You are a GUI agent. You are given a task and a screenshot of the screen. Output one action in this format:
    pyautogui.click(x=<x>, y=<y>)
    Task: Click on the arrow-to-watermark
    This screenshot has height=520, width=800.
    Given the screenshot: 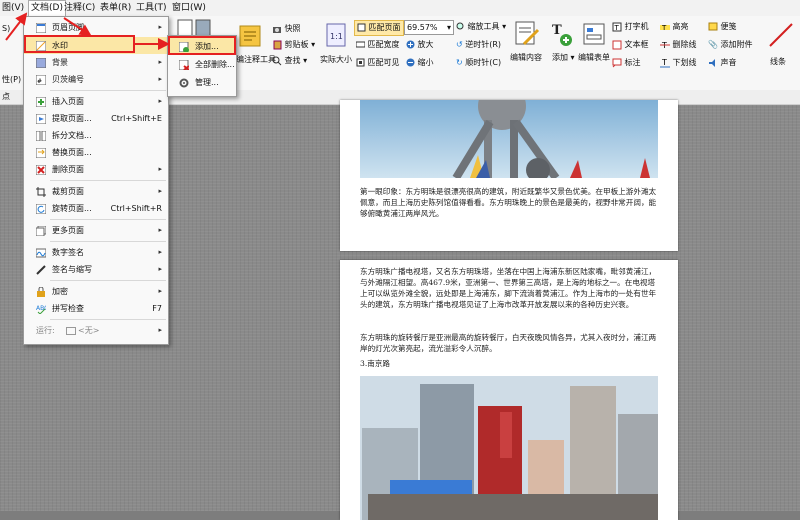 What is the action you would take?
    pyautogui.click(x=77, y=27)
    